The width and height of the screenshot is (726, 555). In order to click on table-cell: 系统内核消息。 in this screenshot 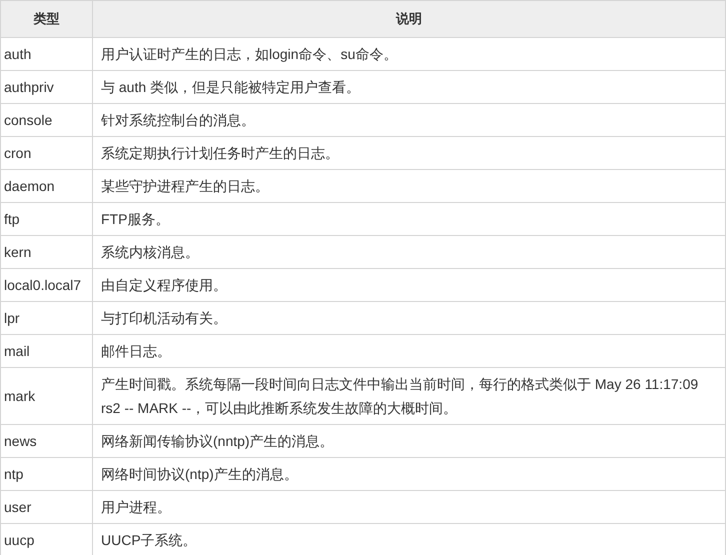, I will do `click(409, 252)`.